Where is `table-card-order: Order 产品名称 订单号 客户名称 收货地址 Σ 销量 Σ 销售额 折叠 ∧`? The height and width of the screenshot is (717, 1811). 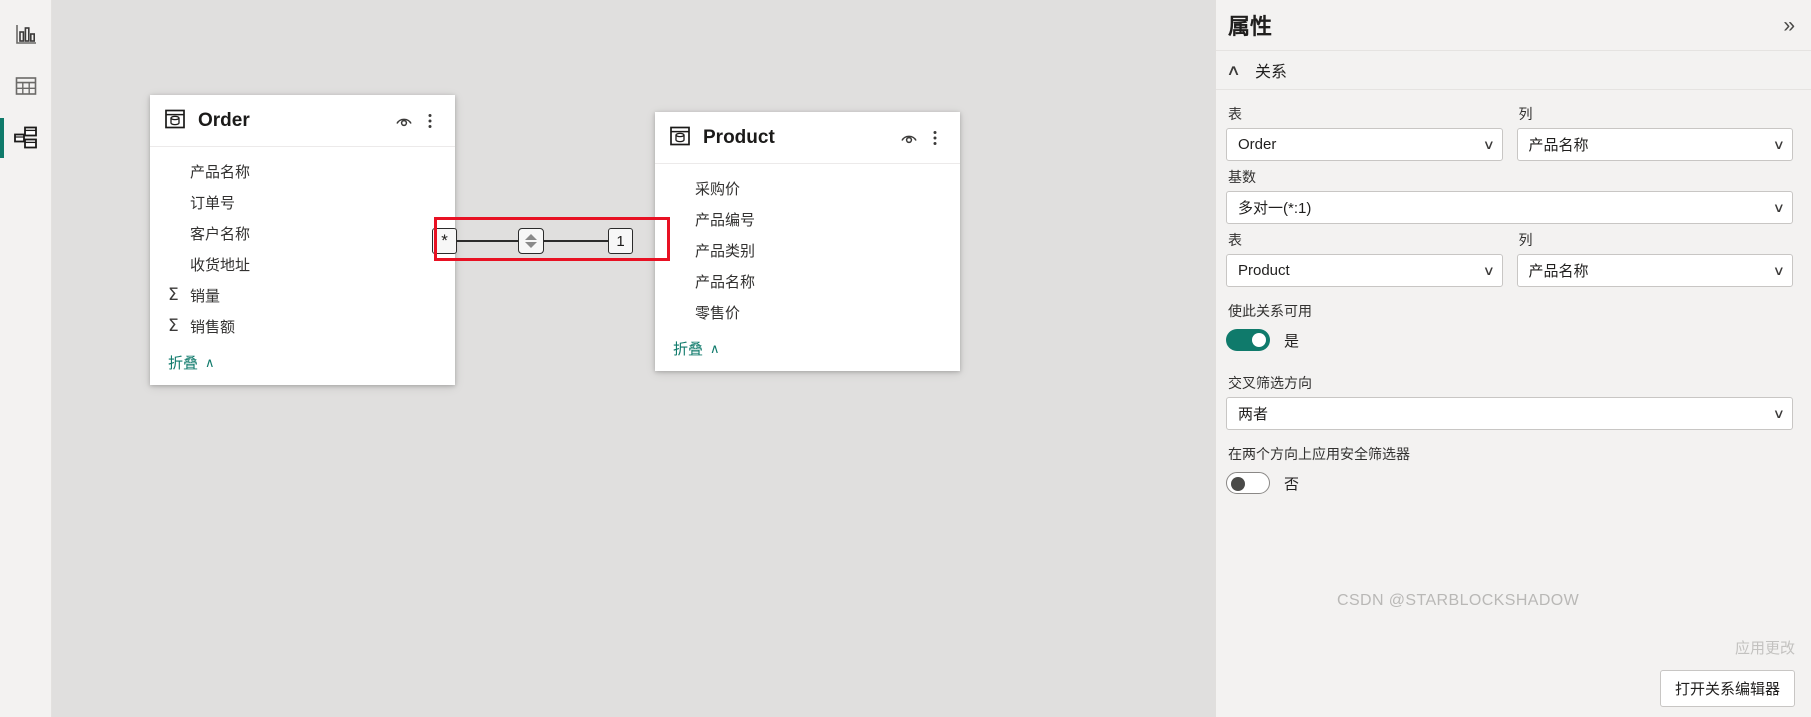 table-card-order: Order 产品名称 订单号 客户名称 收货地址 Σ 销量 Σ 销售额 折叠 ∧ is located at coordinates (302, 240).